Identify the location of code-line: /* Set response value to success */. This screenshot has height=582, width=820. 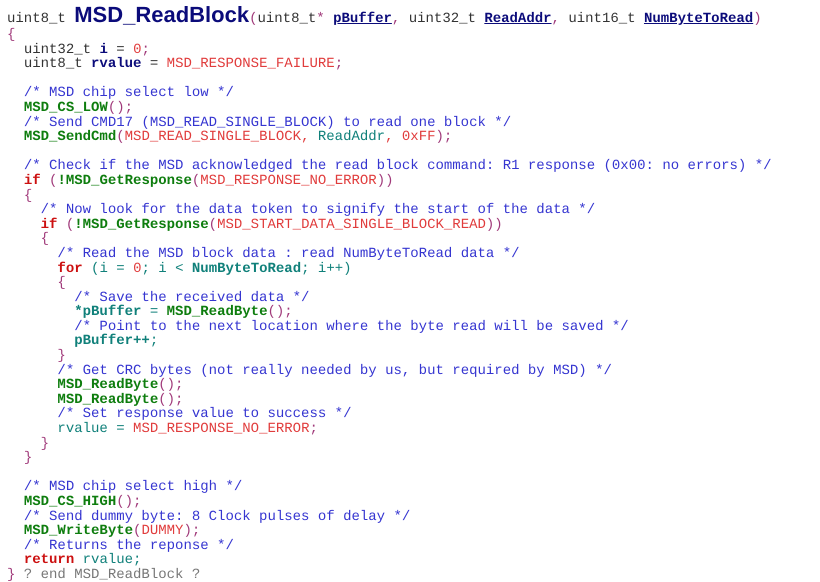
(204, 414).